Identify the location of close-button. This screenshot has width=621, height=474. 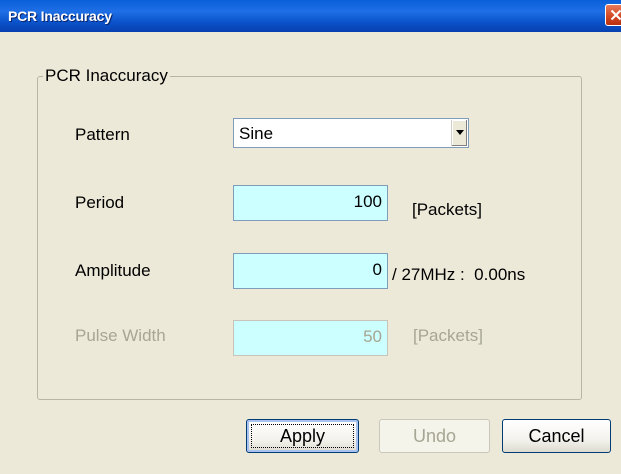
(613, 15).